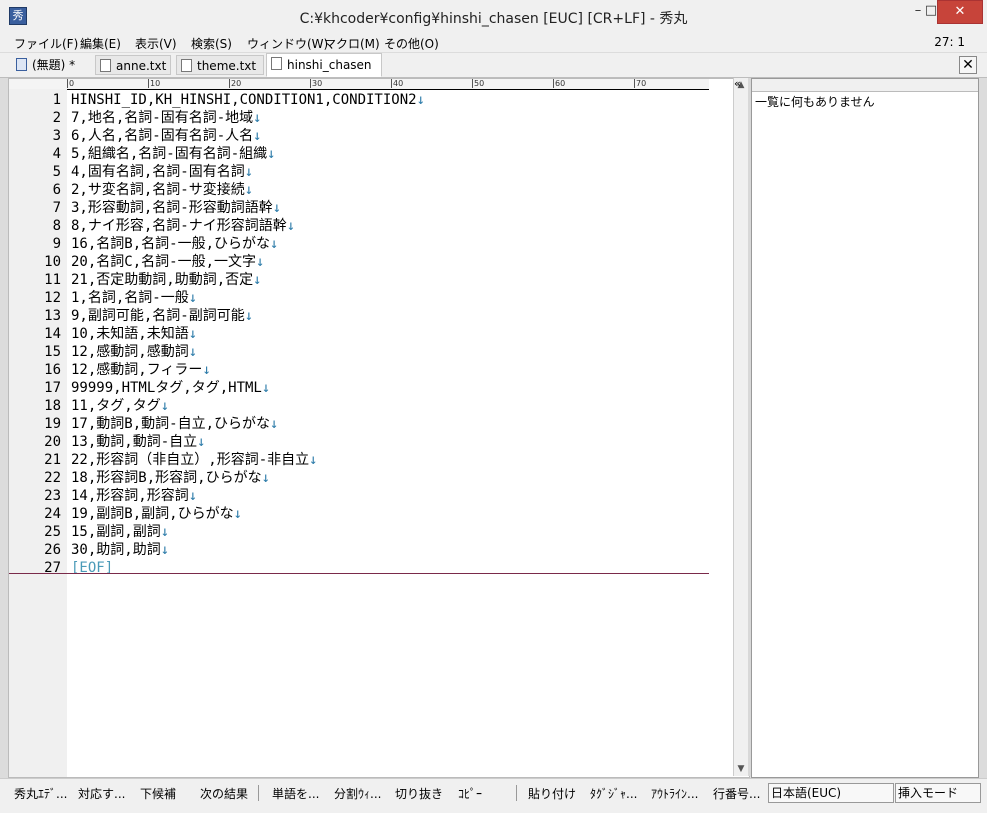 Image resolution: width=987 pixels, height=813 pixels. What do you see at coordinates (559, 83) in the screenshot?
I see `ruler-tick: 60` at bounding box center [559, 83].